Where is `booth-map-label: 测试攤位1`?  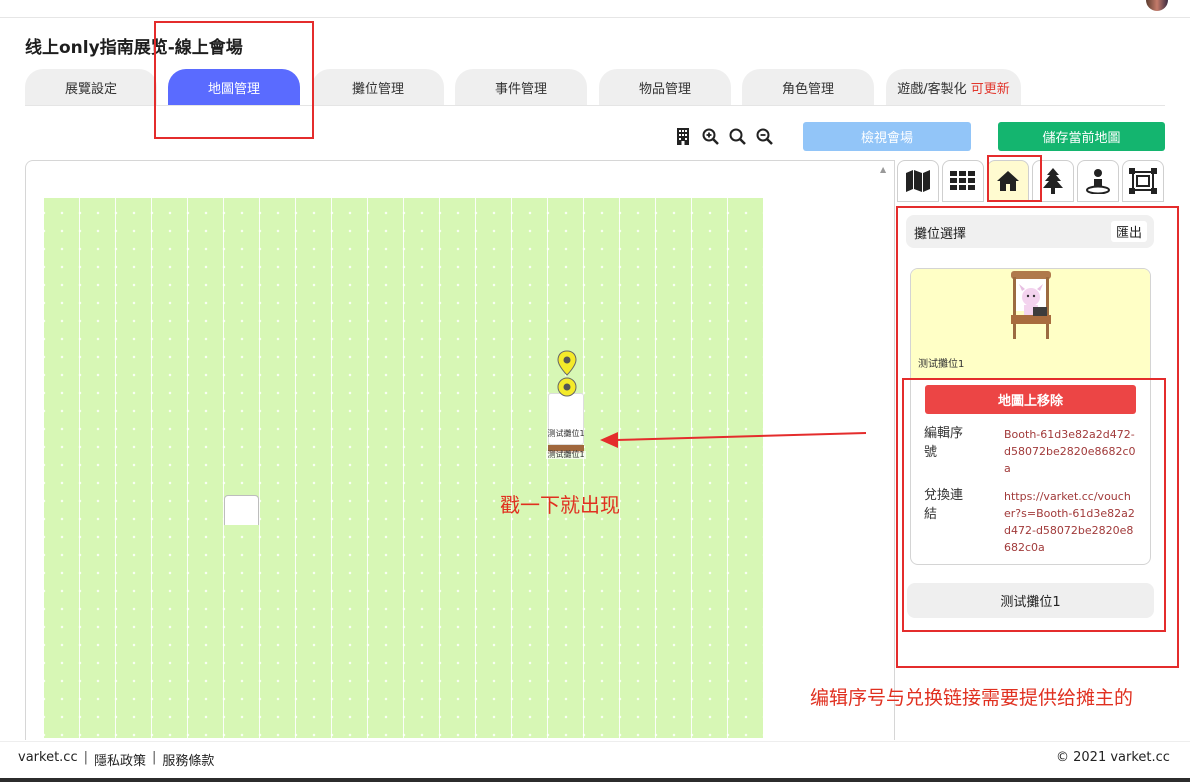
booth-map-label: 测试攤位1 is located at coordinates (566, 433).